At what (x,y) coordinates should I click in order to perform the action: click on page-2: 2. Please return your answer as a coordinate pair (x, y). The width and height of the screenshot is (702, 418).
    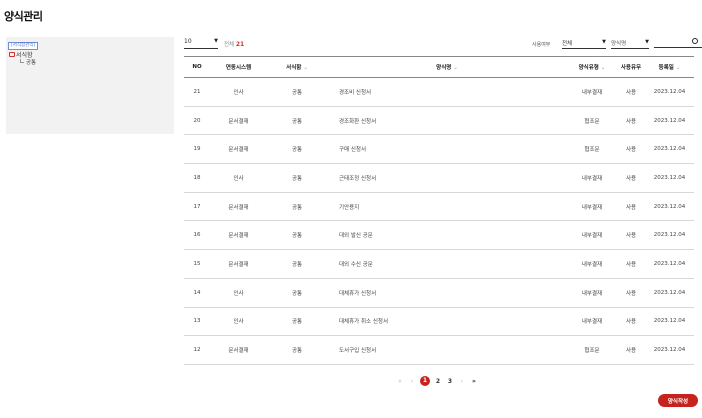
    Looking at the image, I should click on (438, 381).